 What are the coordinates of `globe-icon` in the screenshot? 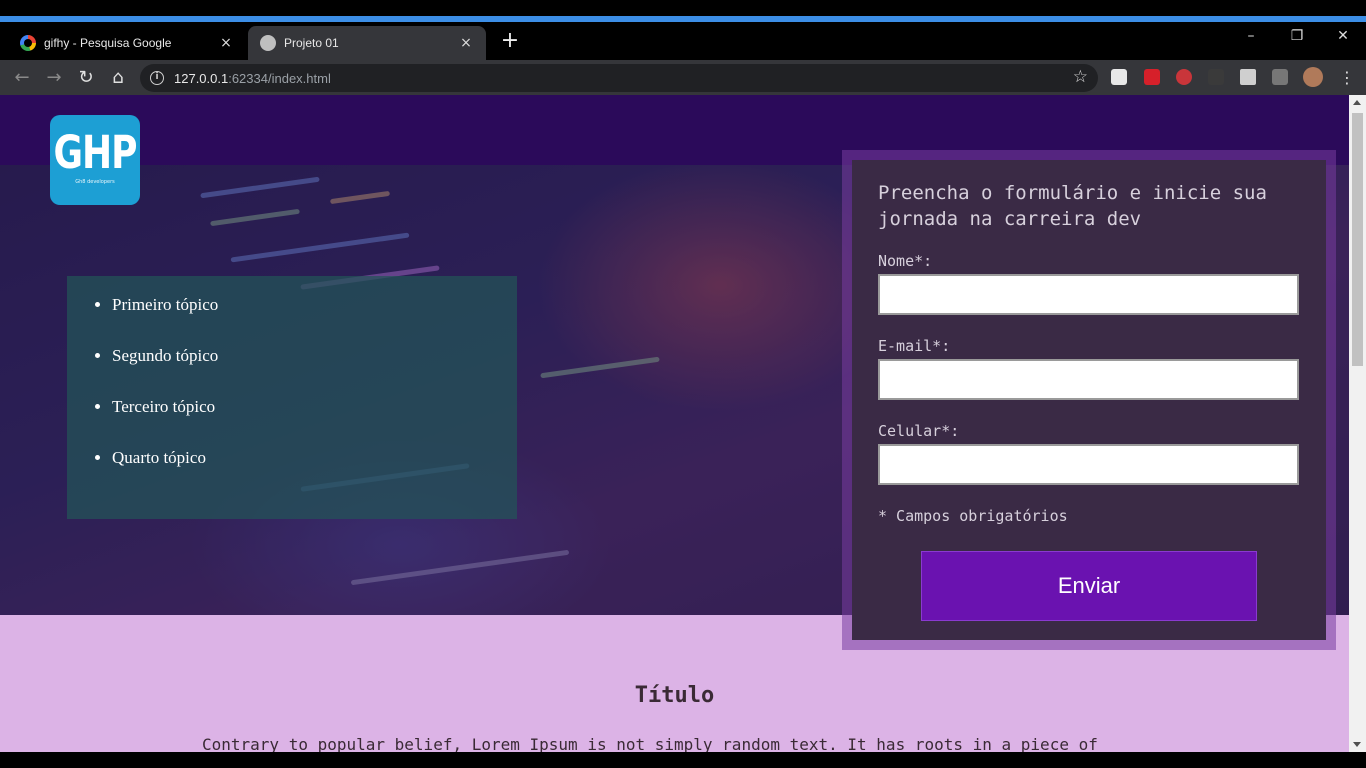 It's located at (268, 43).